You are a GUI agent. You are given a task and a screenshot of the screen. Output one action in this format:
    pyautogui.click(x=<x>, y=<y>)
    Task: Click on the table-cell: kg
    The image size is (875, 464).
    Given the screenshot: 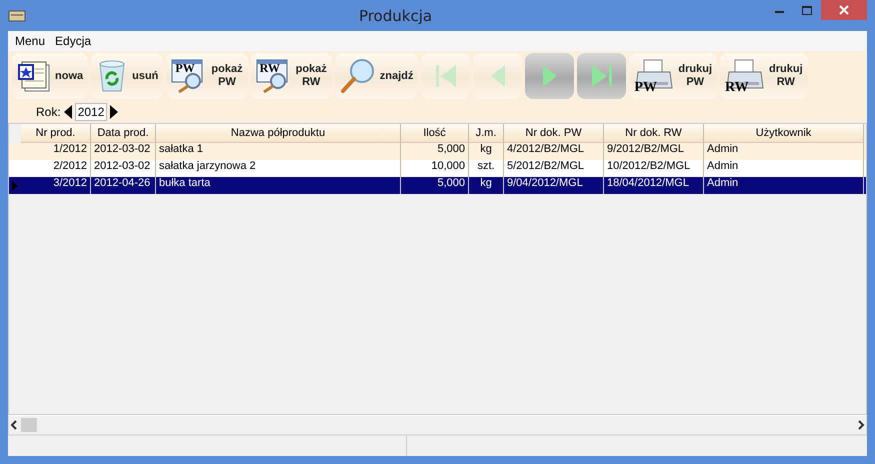 What is the action you would take?
    pyautogui.click(x=486, y=185)
    